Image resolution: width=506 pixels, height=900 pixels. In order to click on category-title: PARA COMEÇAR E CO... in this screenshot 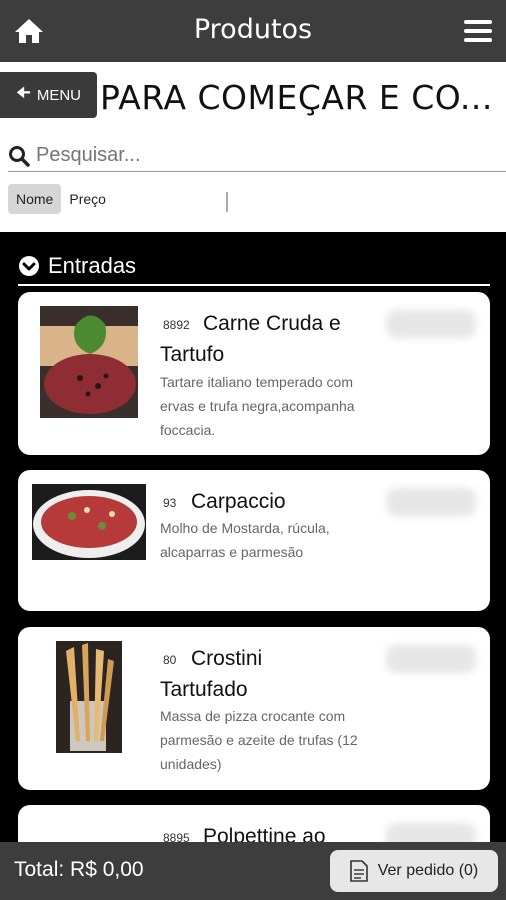, I will do `click(296, 97)`.